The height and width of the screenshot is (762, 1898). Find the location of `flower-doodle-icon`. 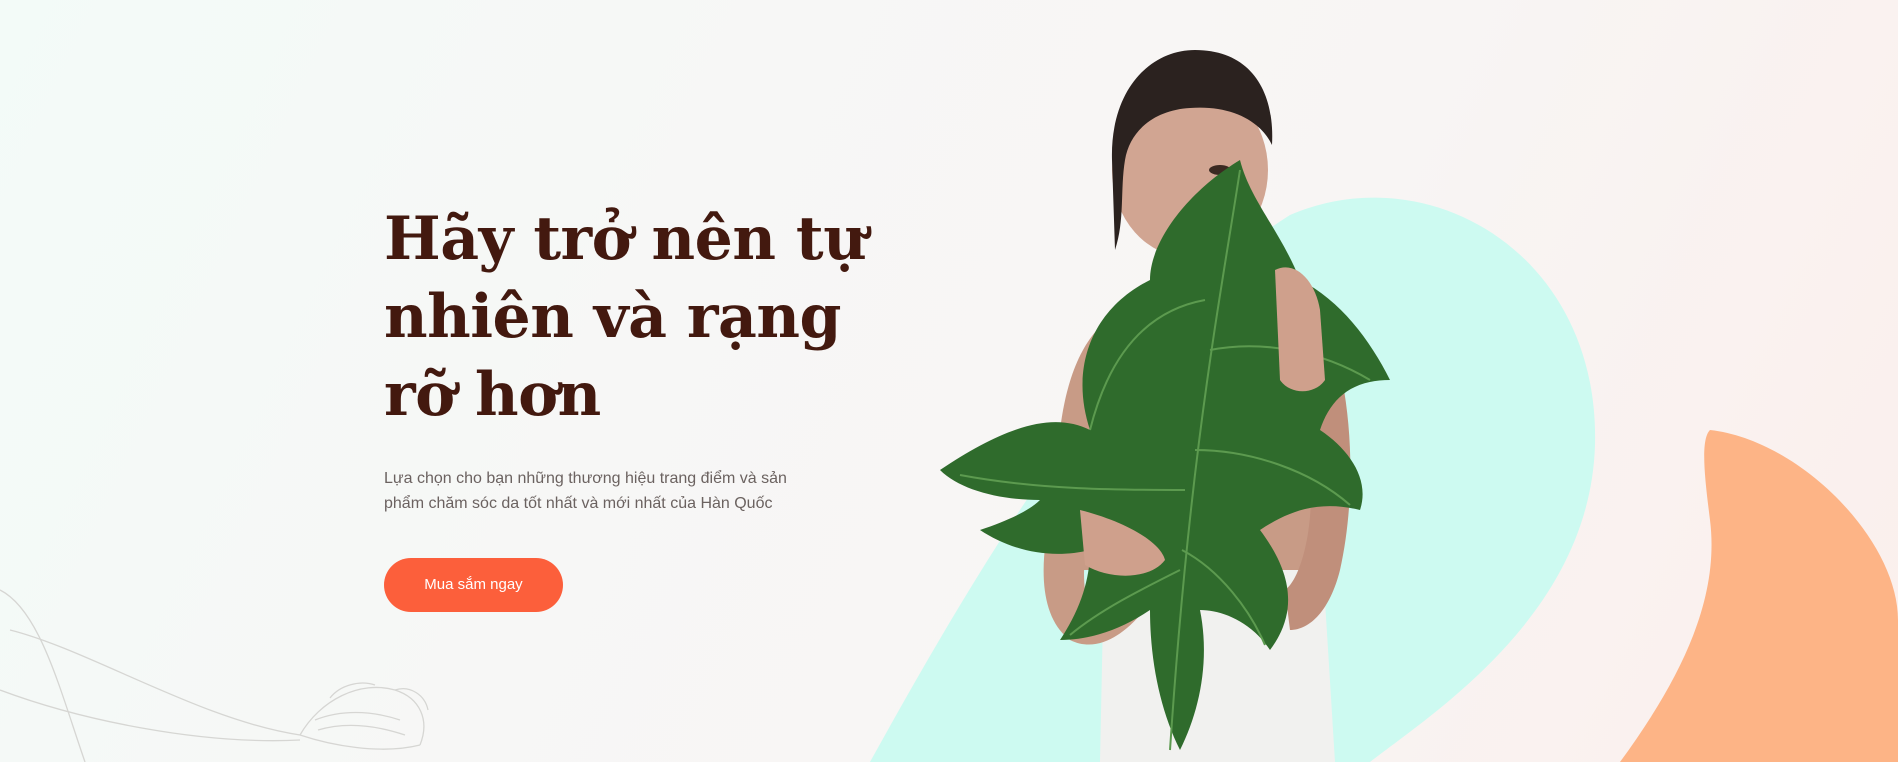

flower-doodle-icon is located at coordinates (214, 675).